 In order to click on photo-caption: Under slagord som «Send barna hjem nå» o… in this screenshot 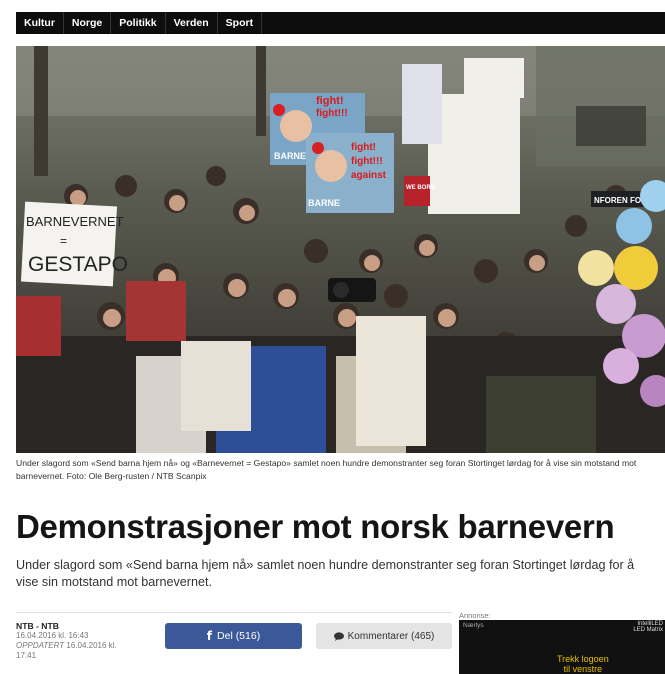, I will do `click(326, 469)`.